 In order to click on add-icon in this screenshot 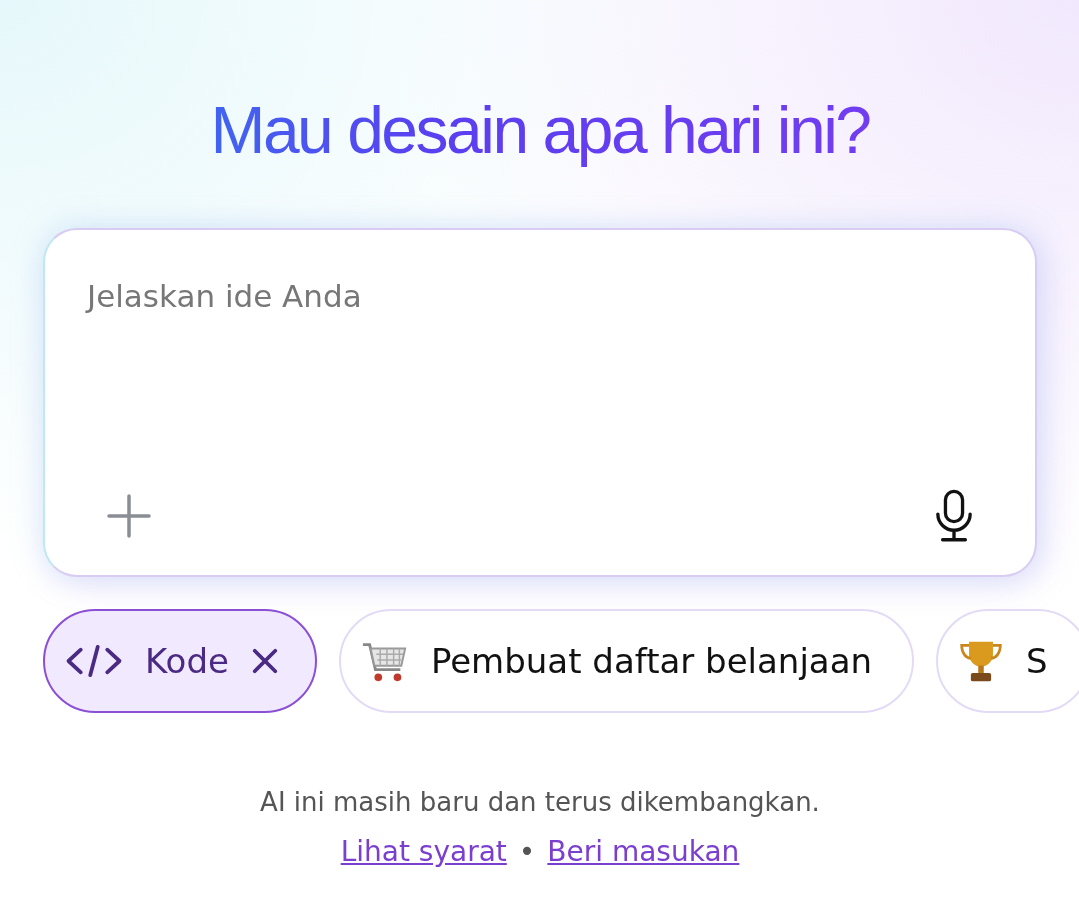, I will do `click(129, 516)`.